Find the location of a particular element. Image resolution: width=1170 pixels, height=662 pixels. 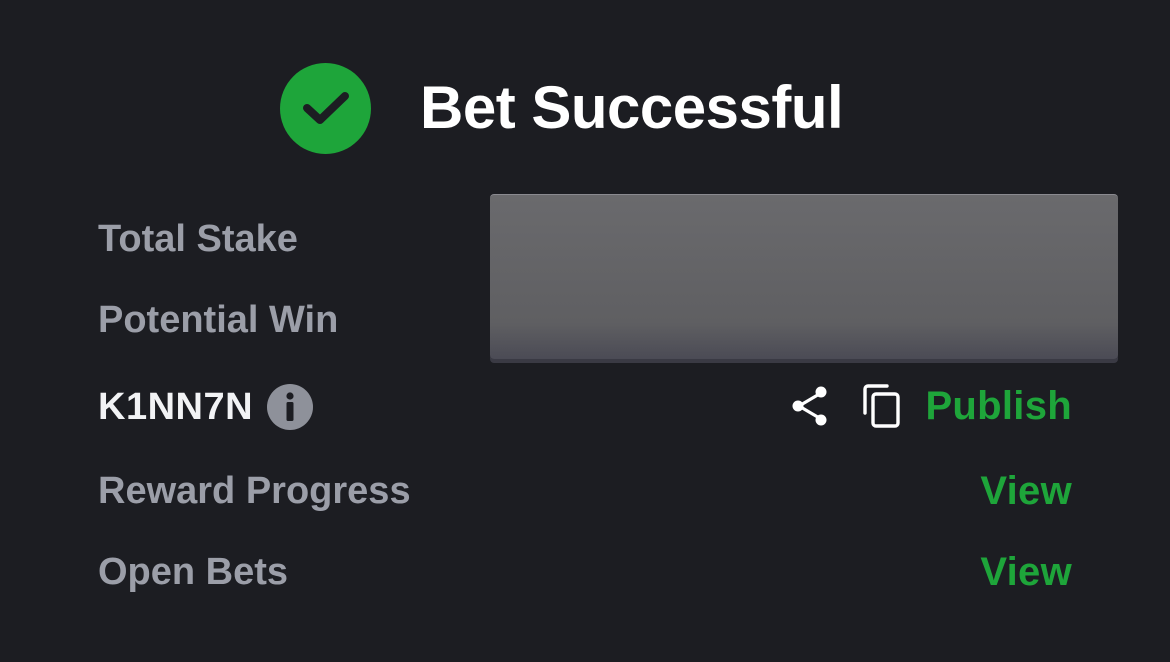

check-circle-icon is located at coordinates (325, 108).